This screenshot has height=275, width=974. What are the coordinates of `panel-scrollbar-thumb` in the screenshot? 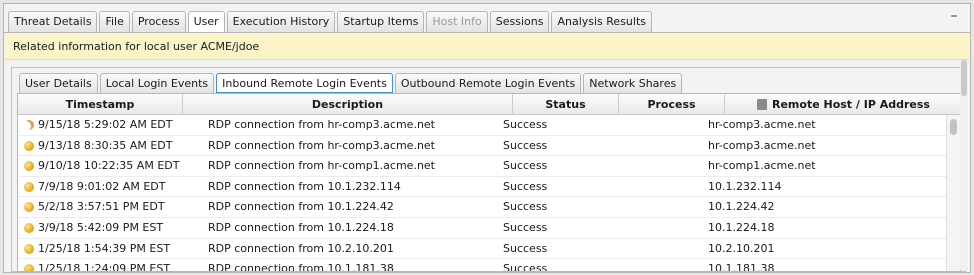 It's located at (964, 78).